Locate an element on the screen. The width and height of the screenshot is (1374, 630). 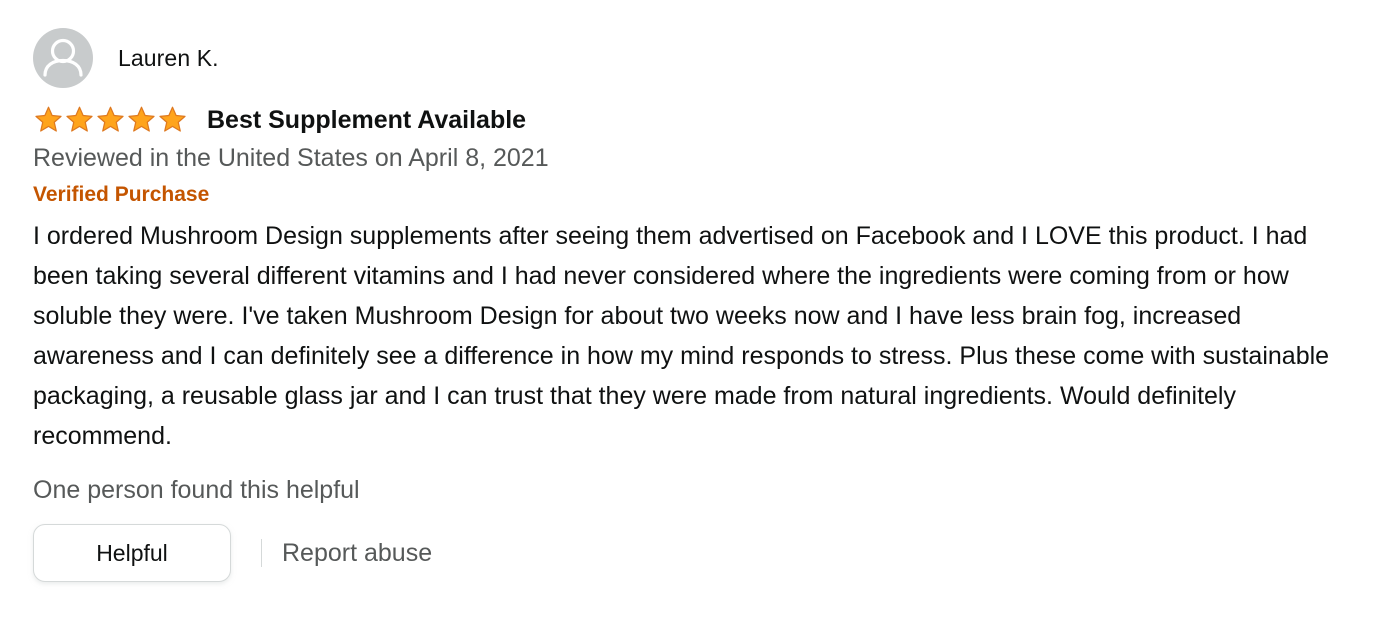
helpful-button: Helpful is located at coordinates (132, 553).